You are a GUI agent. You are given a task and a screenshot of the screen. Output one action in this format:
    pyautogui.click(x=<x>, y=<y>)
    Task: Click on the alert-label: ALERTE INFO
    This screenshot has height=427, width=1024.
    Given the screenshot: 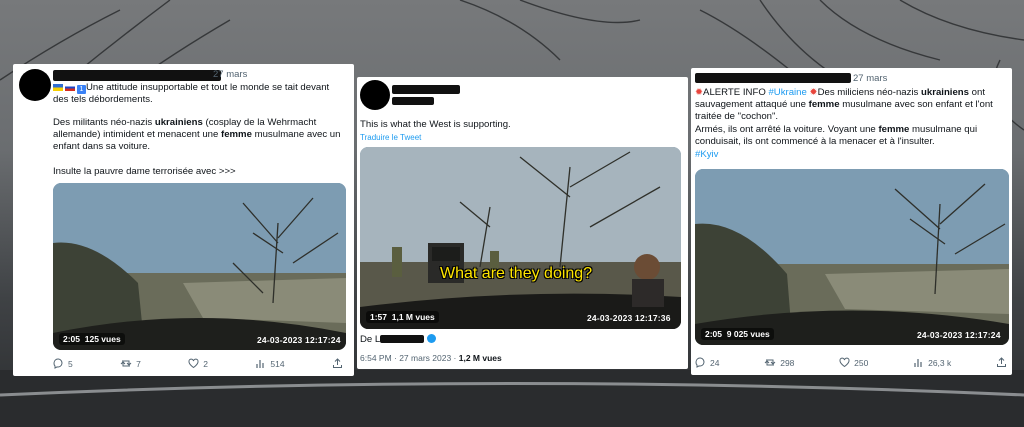 What is the action you would take?
    pyautogui.click(x=734, y=92)
    